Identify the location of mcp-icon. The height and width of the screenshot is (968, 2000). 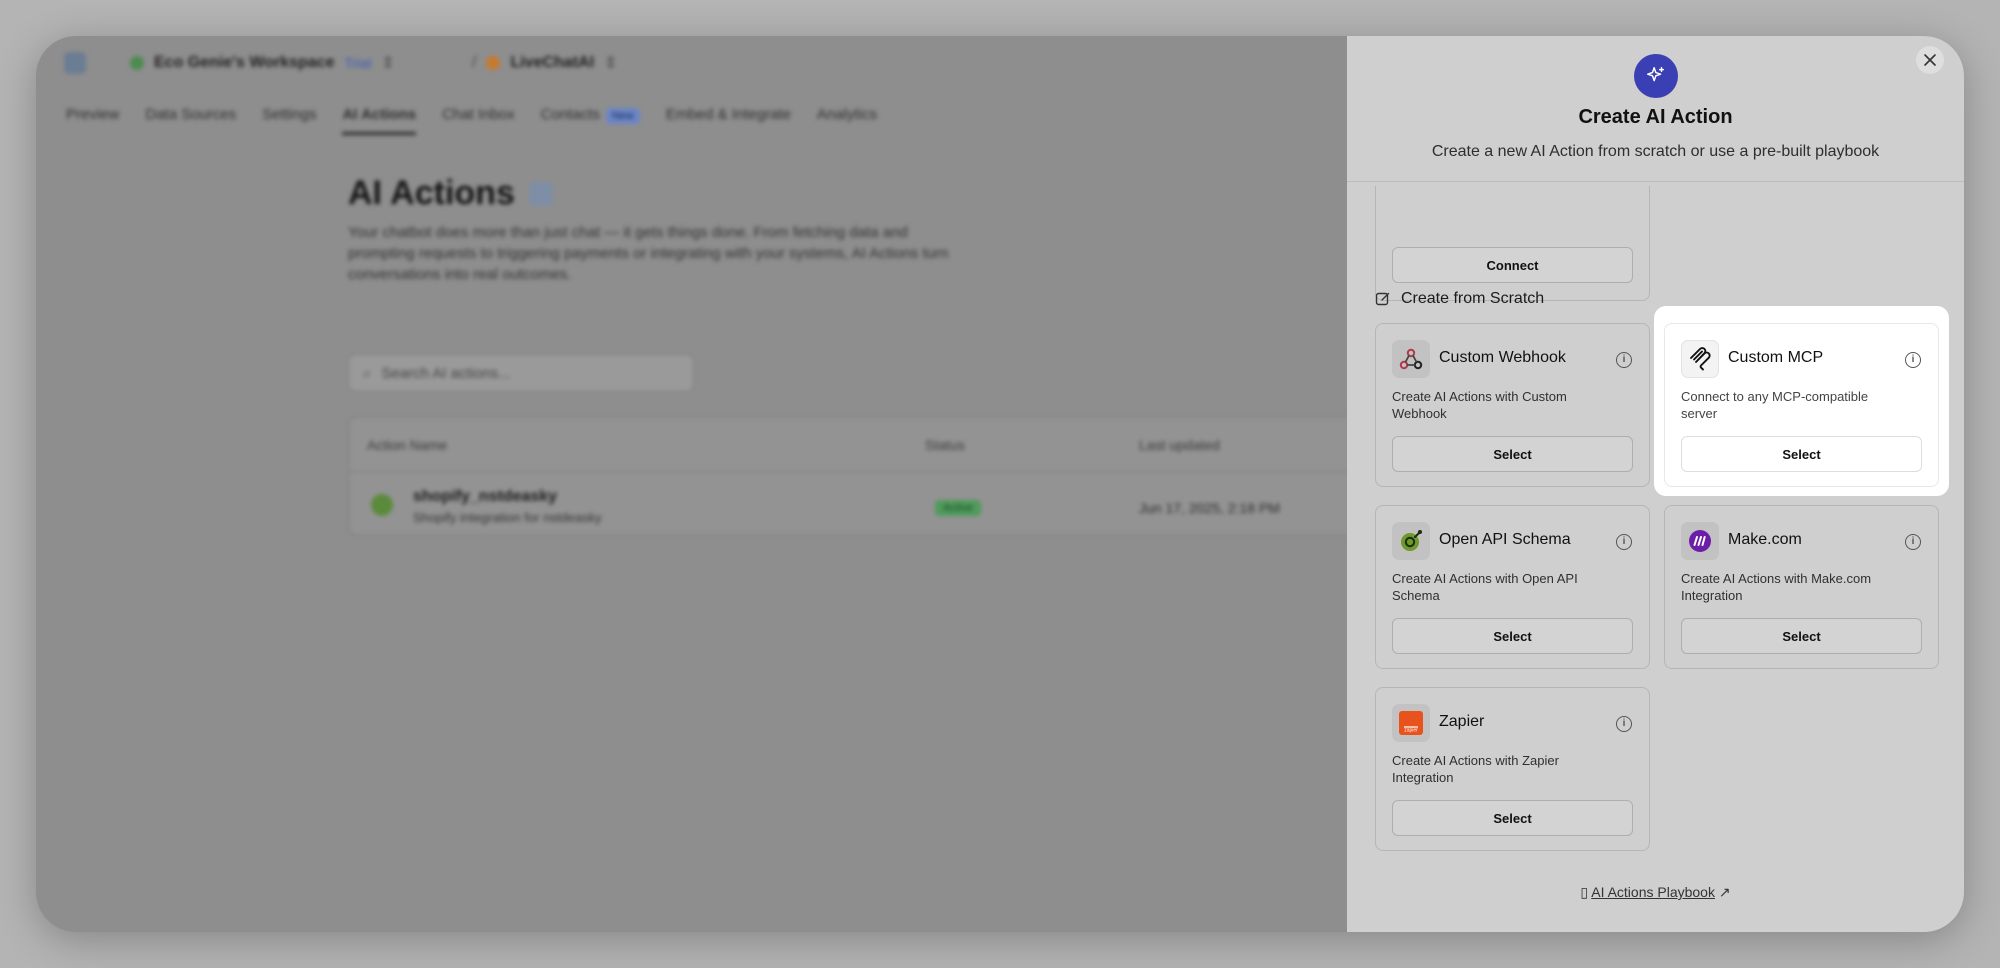
(1700, 359).